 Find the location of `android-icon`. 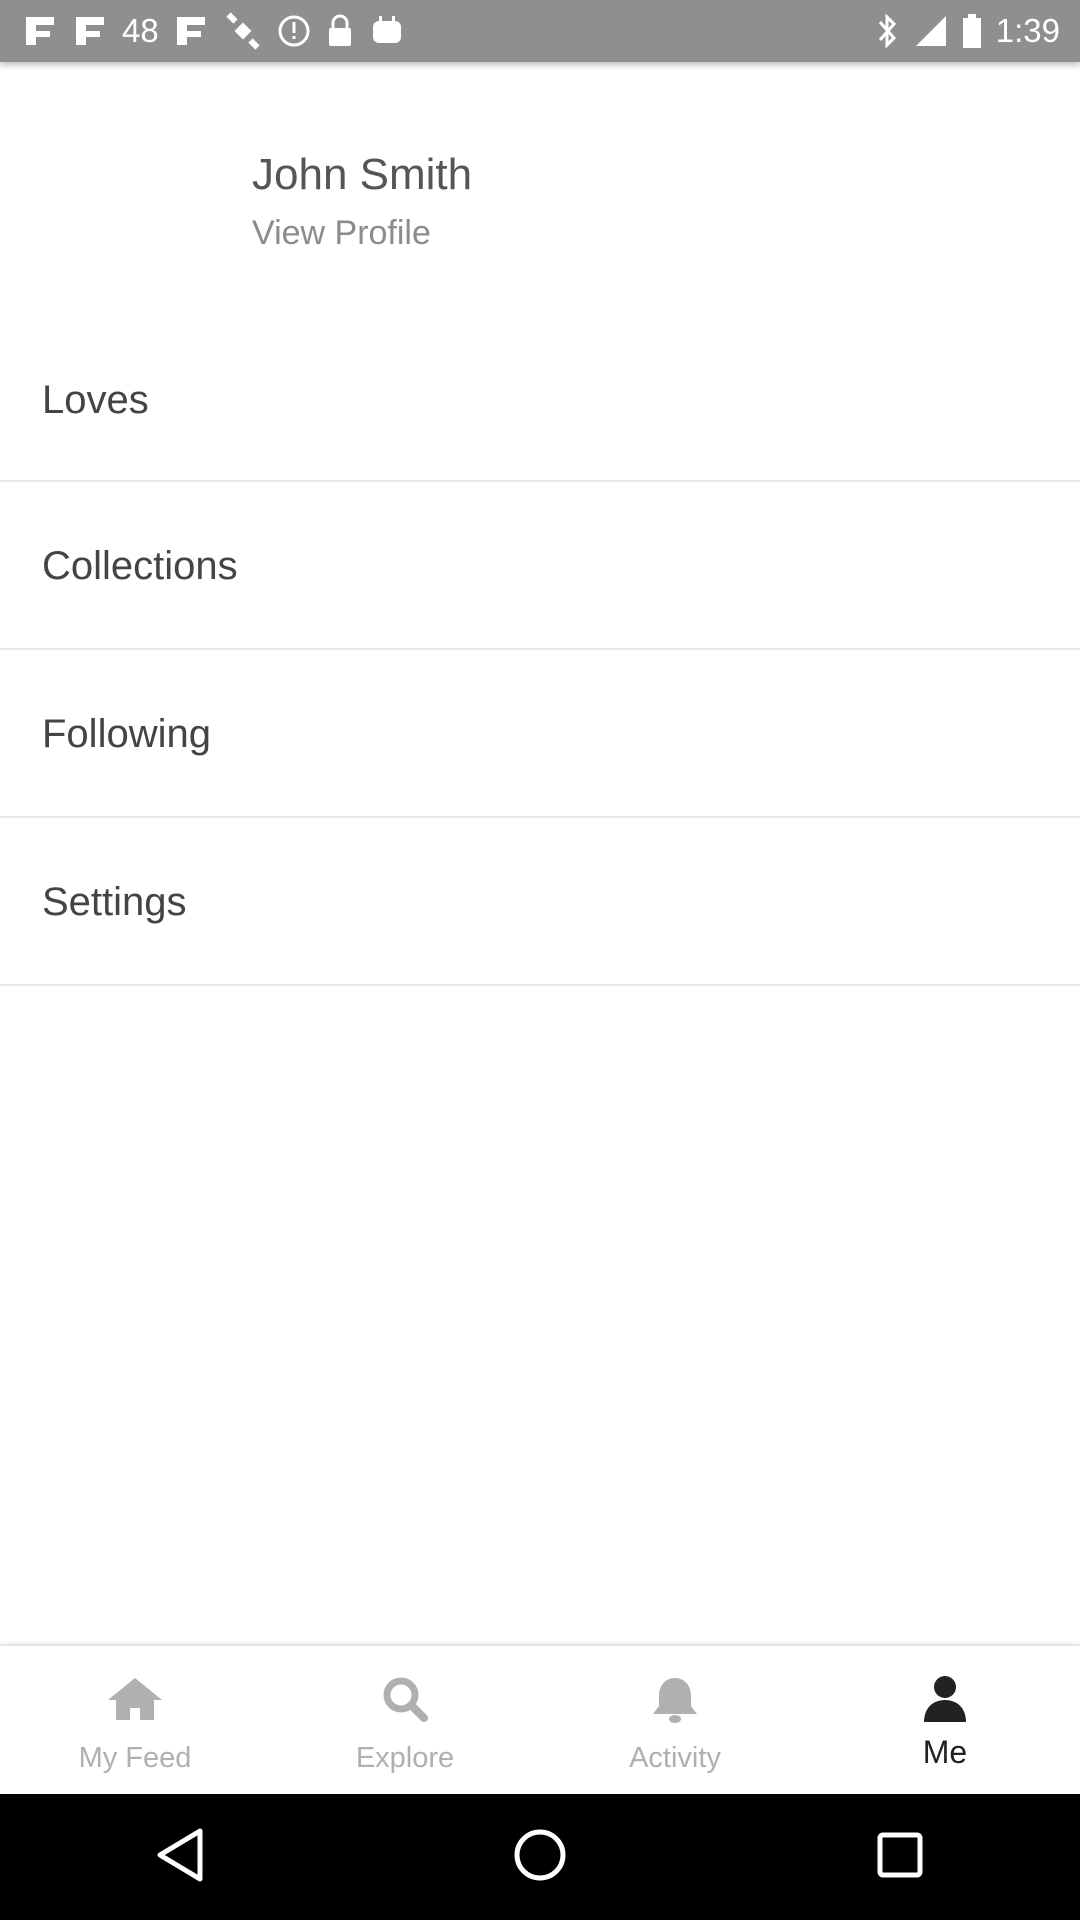

android-icon is located at coordinates (387, 31).